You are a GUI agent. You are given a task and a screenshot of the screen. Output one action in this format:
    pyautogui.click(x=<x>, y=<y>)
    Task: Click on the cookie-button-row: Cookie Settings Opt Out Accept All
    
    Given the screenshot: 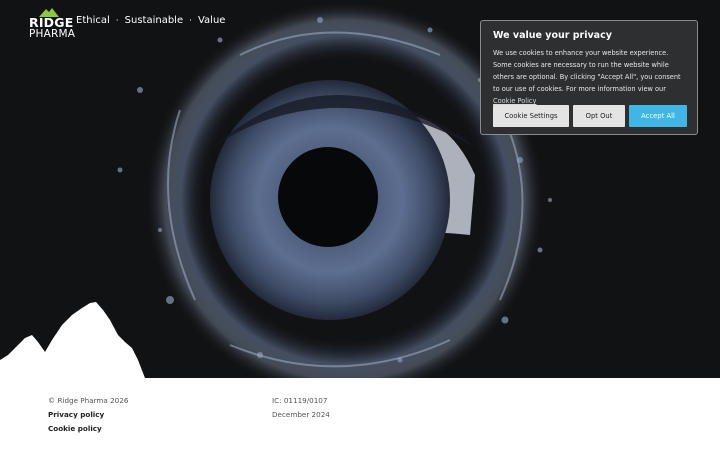 What is the action you would take?
    pyautogui.click(x=590, y=116)
    